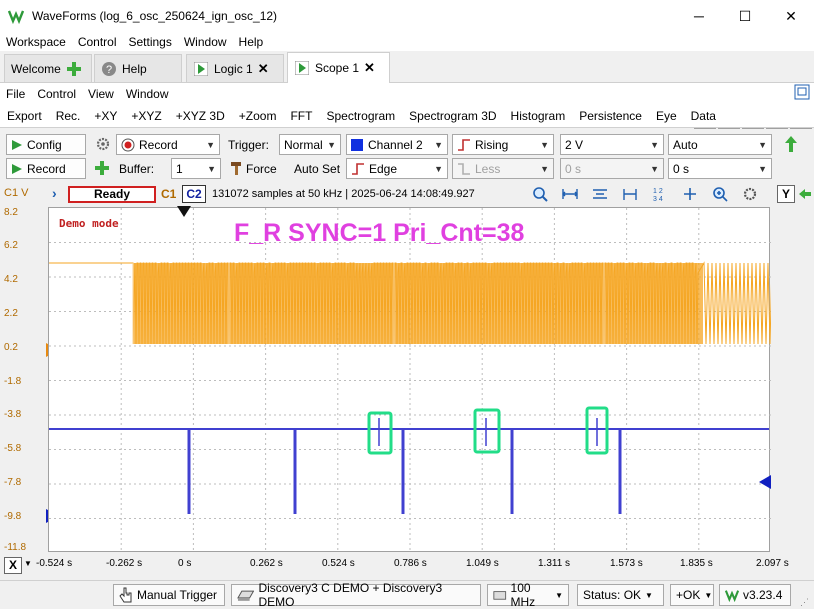 Image resolution: width=814 pixels, height=609 pixels. What do you see at coordinates (805, 195) in the screenshot?
I see `arrow-left-icon` at bounding box center [805, 195].